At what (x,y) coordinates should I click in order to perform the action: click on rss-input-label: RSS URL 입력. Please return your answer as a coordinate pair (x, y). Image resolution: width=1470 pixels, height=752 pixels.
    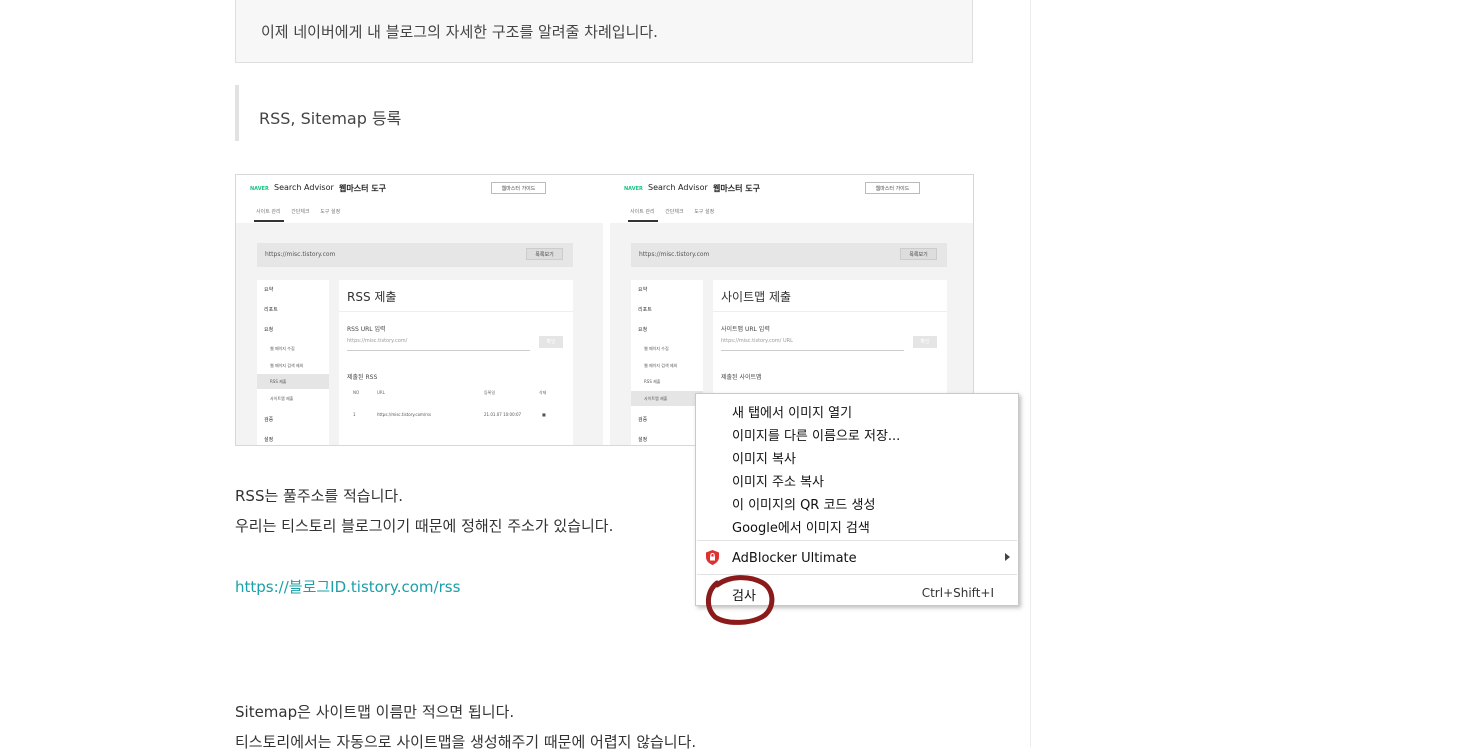
    Looking at the image, I should click on (366, 329).